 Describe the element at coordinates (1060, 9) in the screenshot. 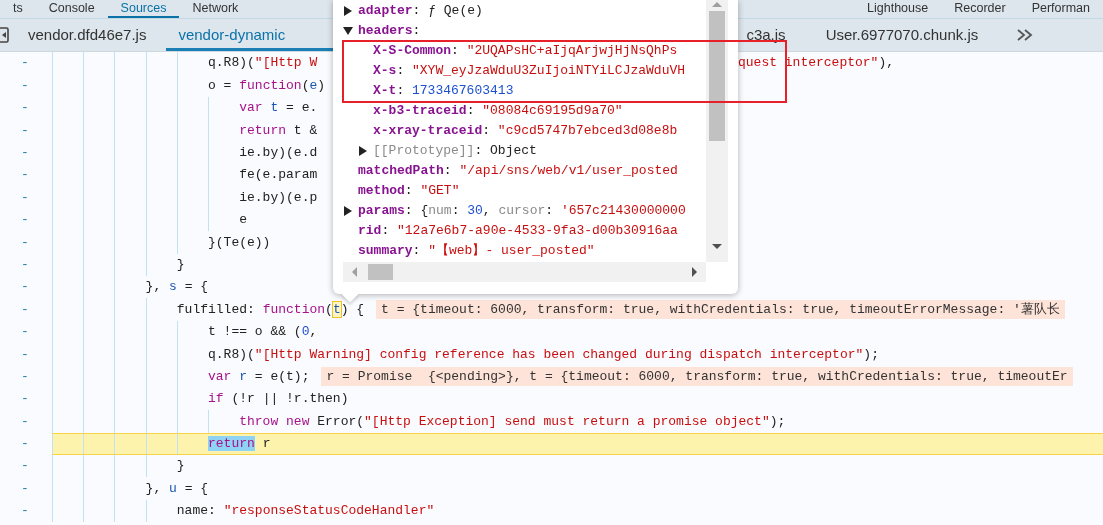

I see `panel-tab: Performan` at that location.